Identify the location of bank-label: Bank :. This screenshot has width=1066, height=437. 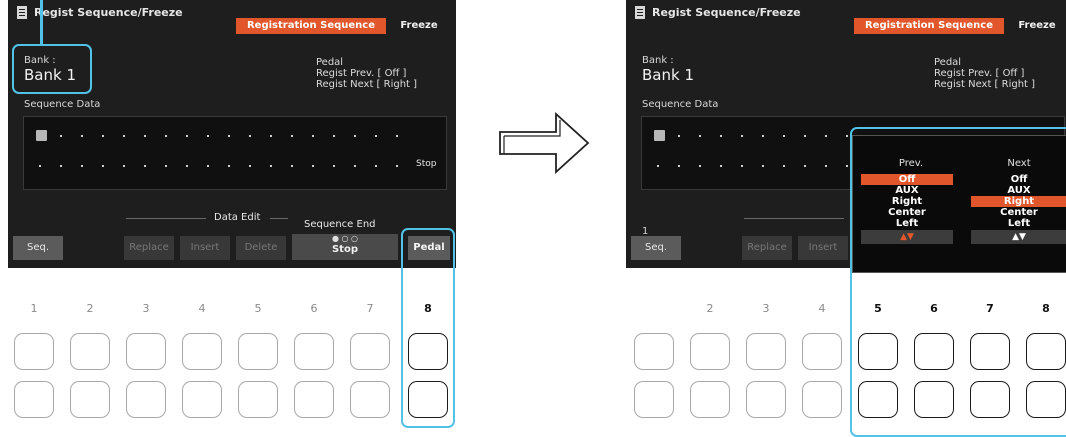
(658, 60).